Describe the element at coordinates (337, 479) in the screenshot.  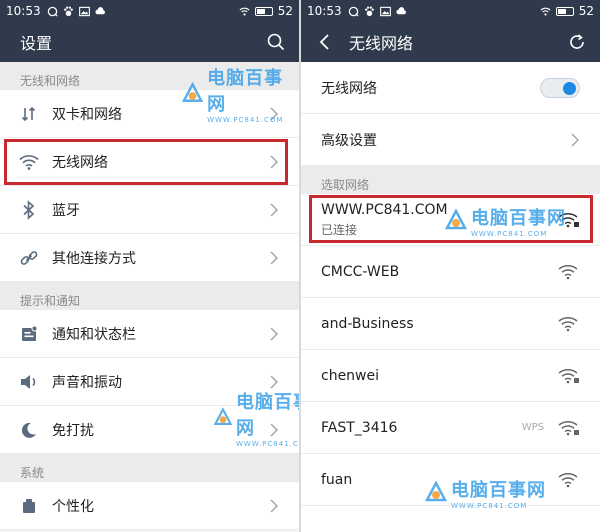
I see `network-name: fuan` at that location.